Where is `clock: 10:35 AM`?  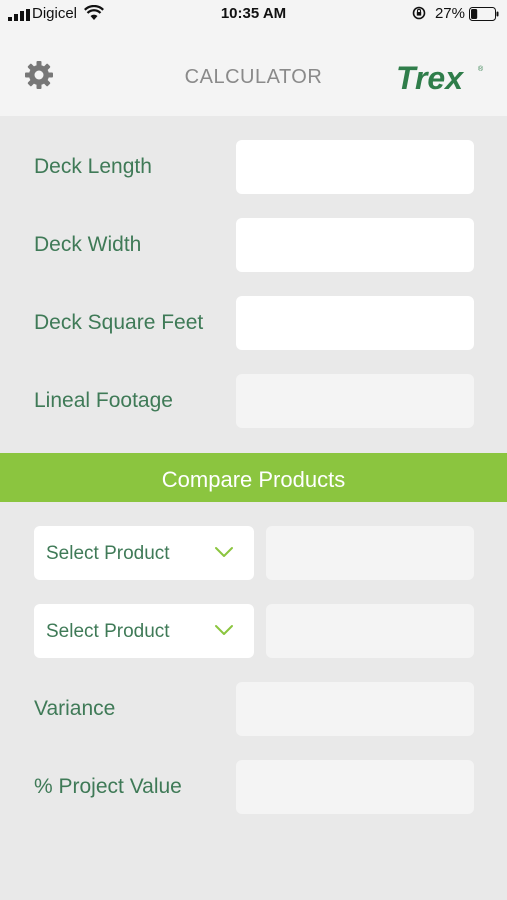 clock: 10:35 AM is located at coordinates (253, 13).